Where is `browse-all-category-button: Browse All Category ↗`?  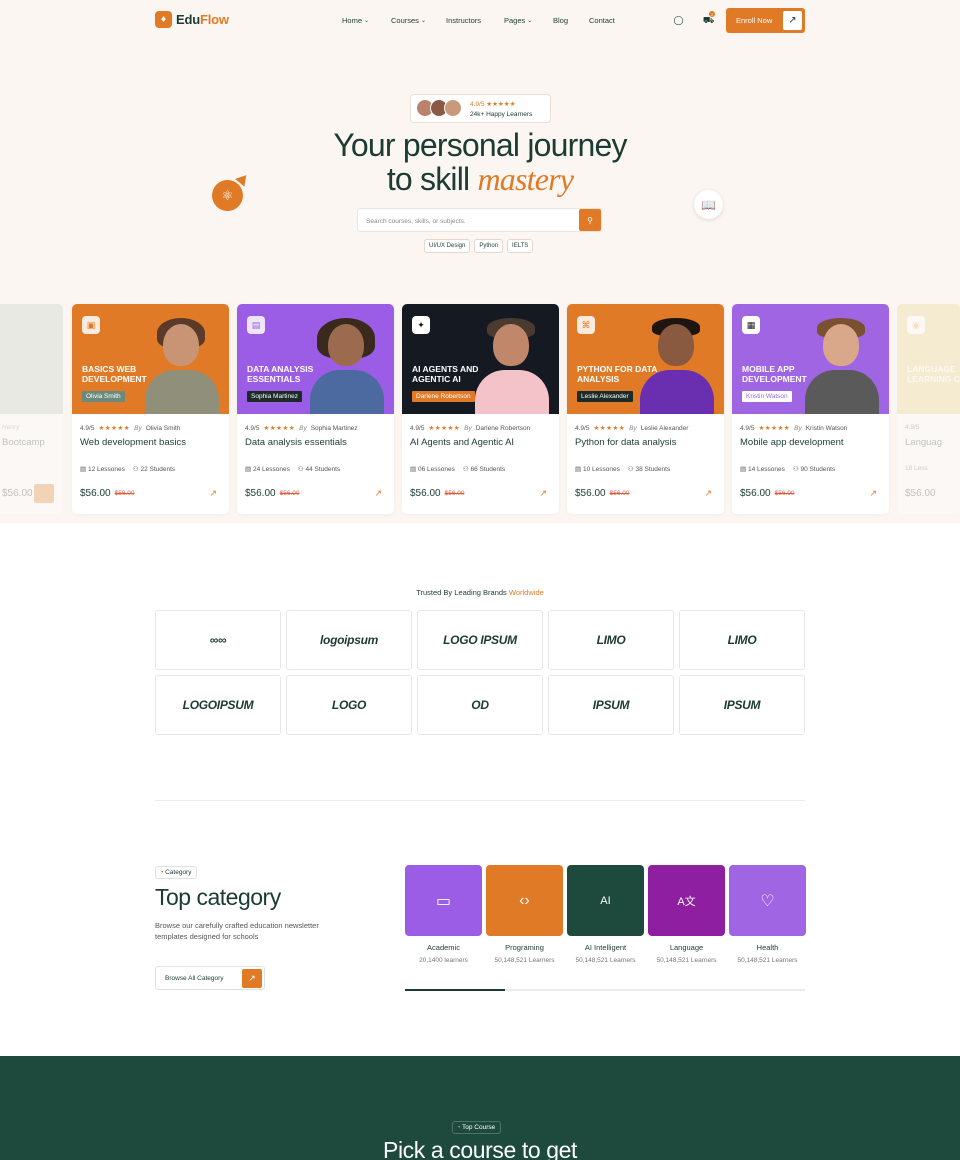 browse-all-category-button: Browse All Category ↗ is located at coordinates (210, 978).